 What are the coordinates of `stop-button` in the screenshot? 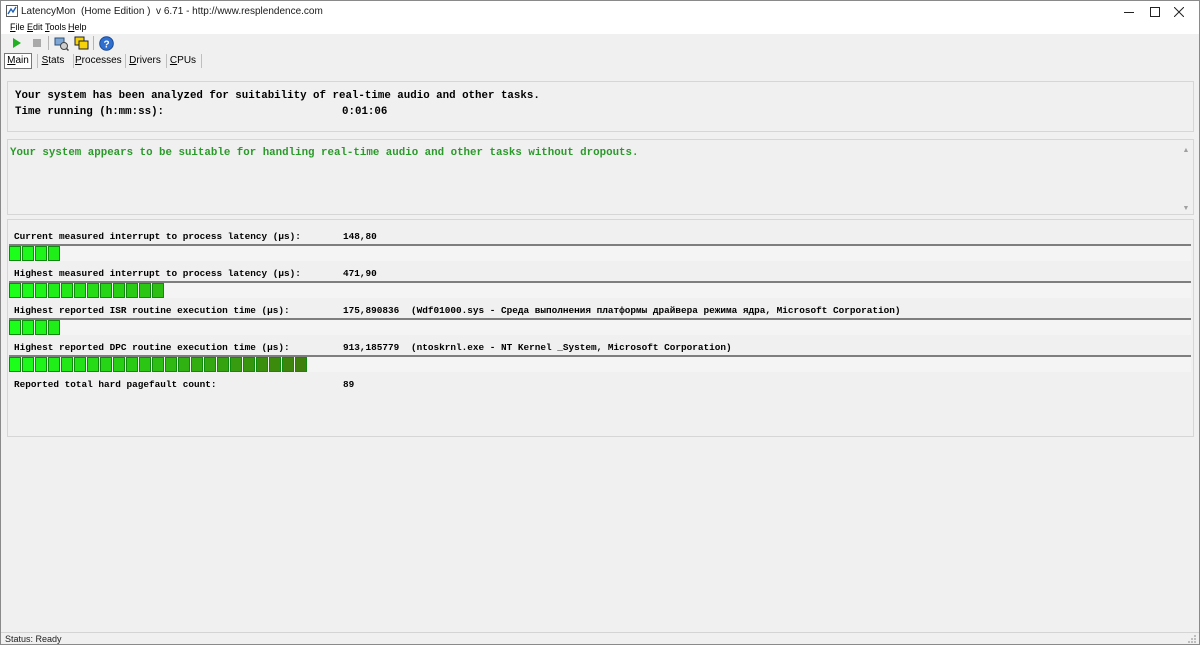 It's located at (37, 43).